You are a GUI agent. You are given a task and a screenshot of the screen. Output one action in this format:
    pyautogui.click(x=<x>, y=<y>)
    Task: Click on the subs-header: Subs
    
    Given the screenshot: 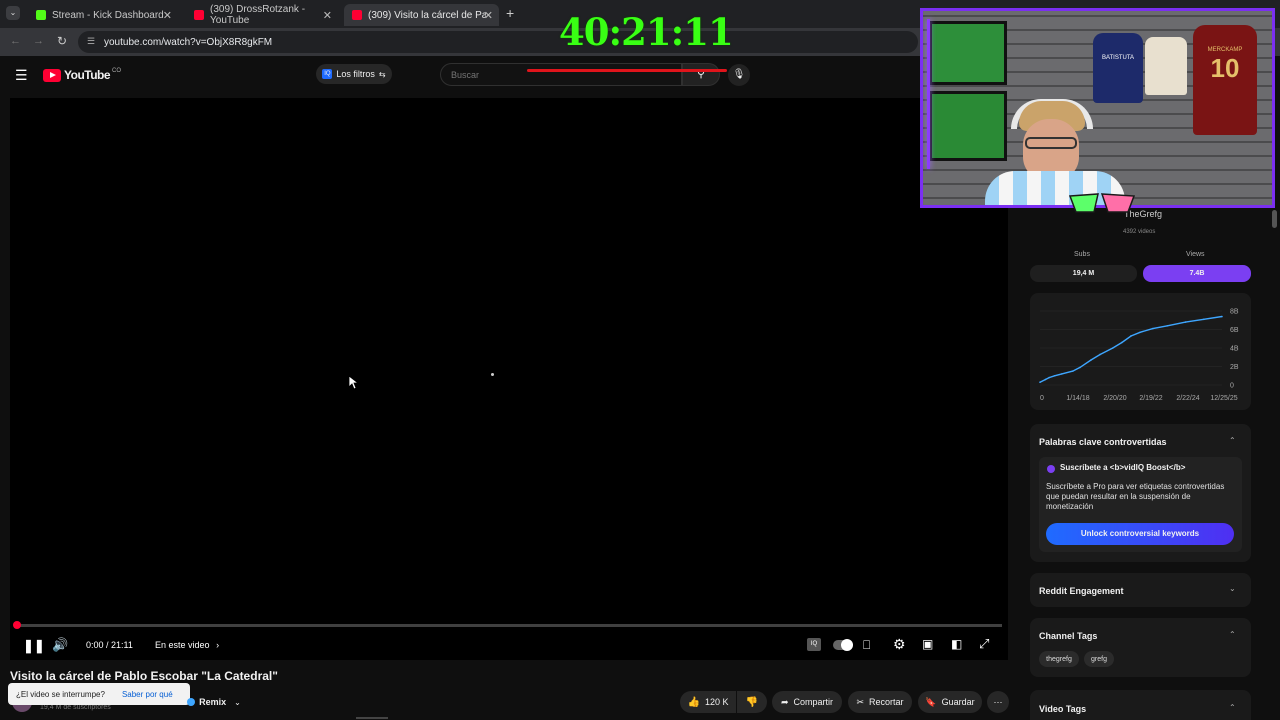 What is the action you would take?
    pyautogui.click(x=1082, y=254)
    